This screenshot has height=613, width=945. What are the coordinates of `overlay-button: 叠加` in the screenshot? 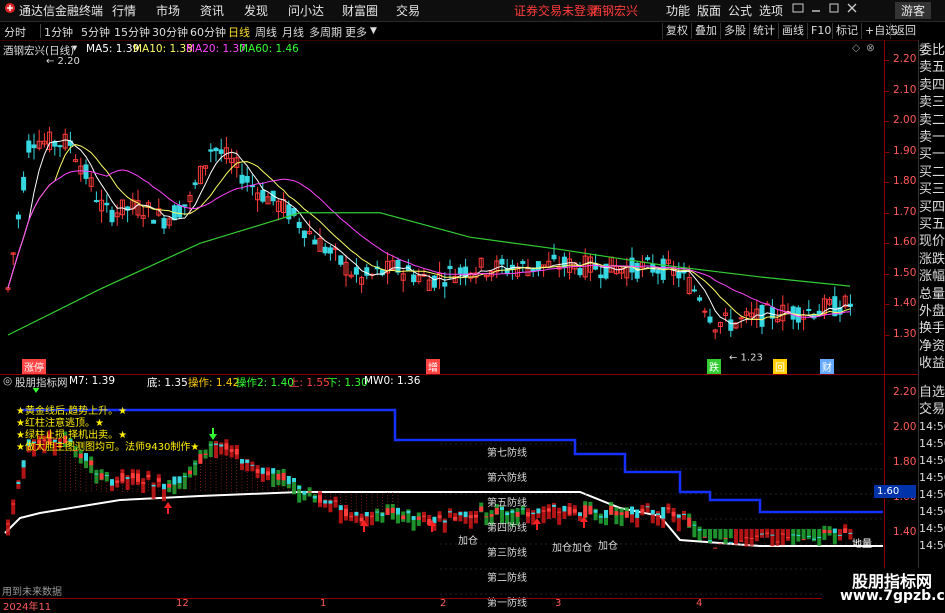 It's located at (705, 31).